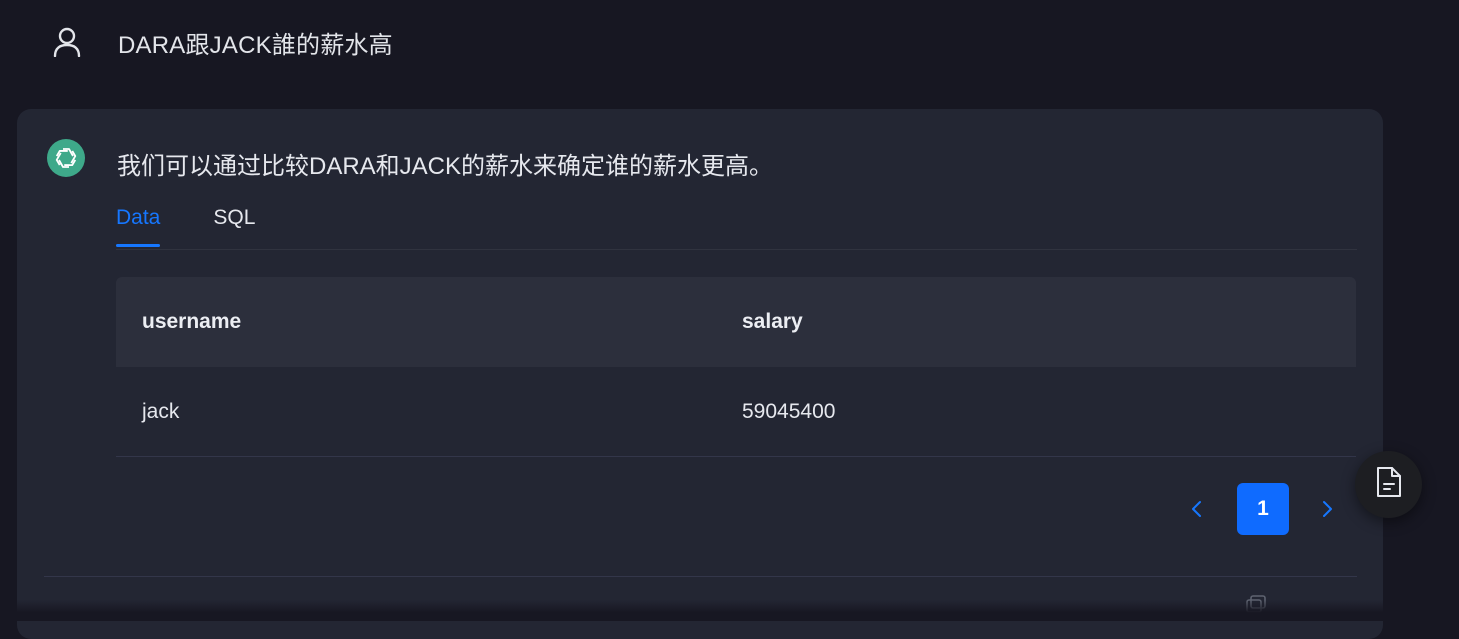 The width and height of the screenshot is (1459, 639). I want to click on column-header-username: username, so click(429, 322).